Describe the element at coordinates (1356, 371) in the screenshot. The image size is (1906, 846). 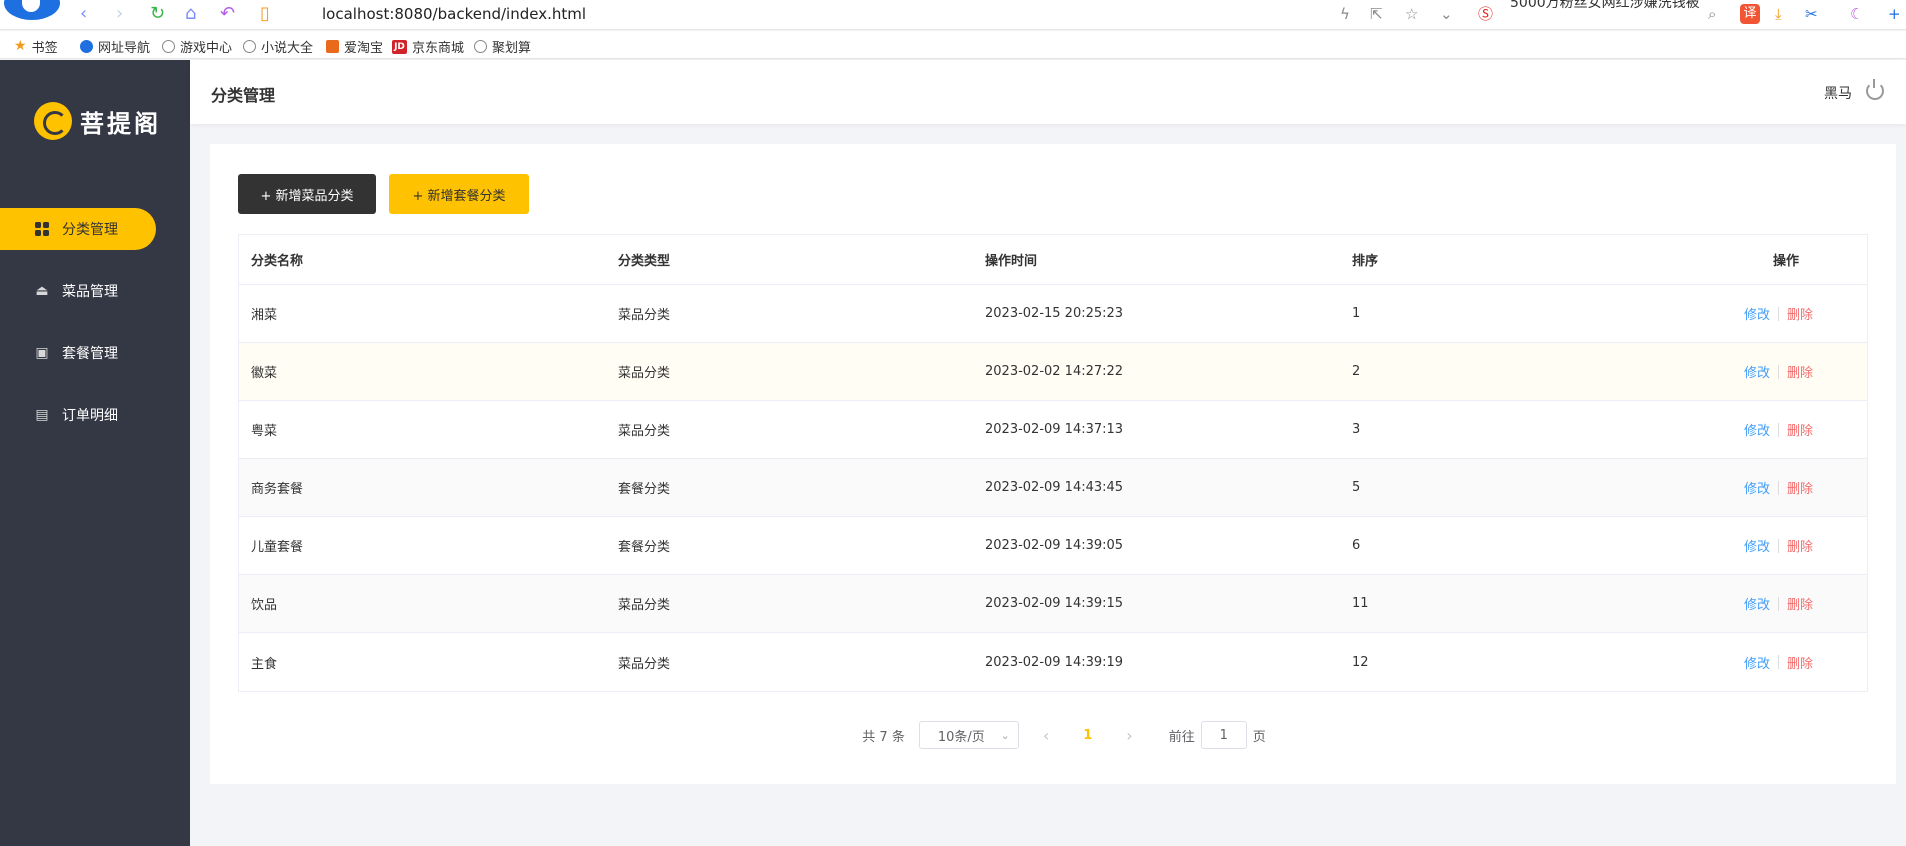
I see `cell-sort: 2` at that location.